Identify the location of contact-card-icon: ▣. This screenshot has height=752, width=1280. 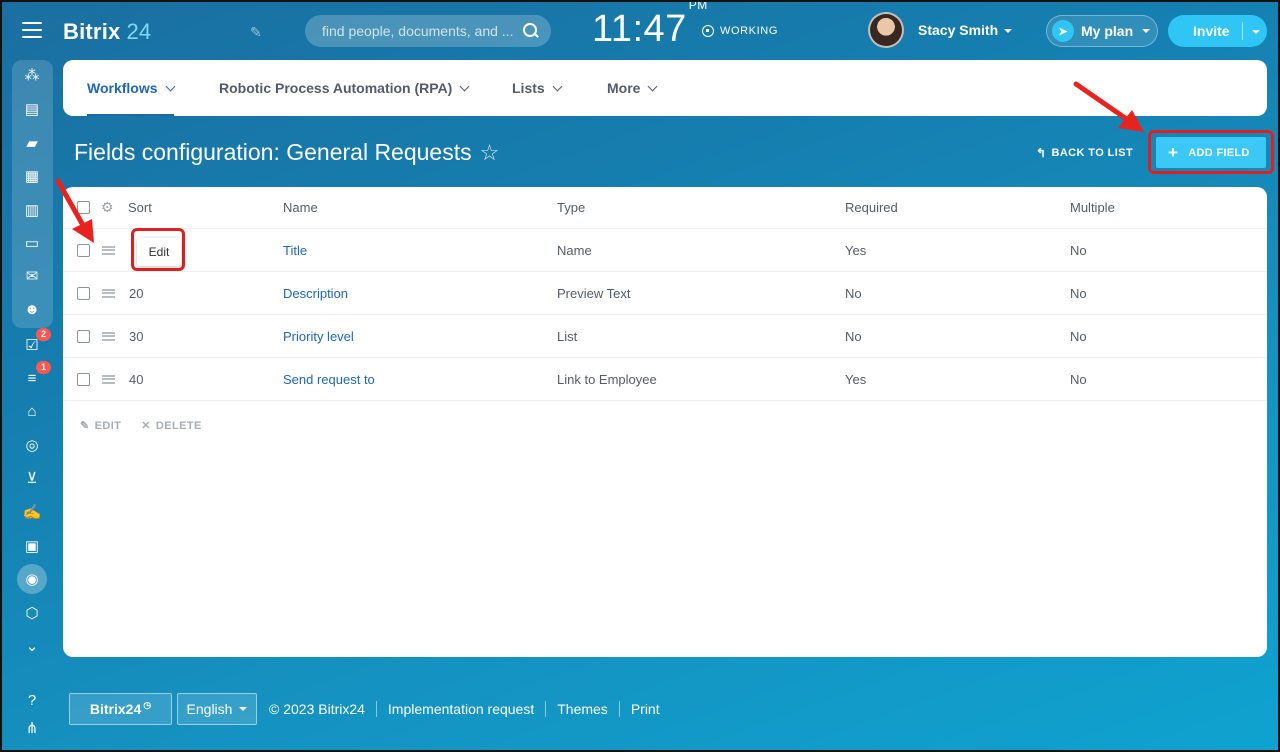
(32, 546).